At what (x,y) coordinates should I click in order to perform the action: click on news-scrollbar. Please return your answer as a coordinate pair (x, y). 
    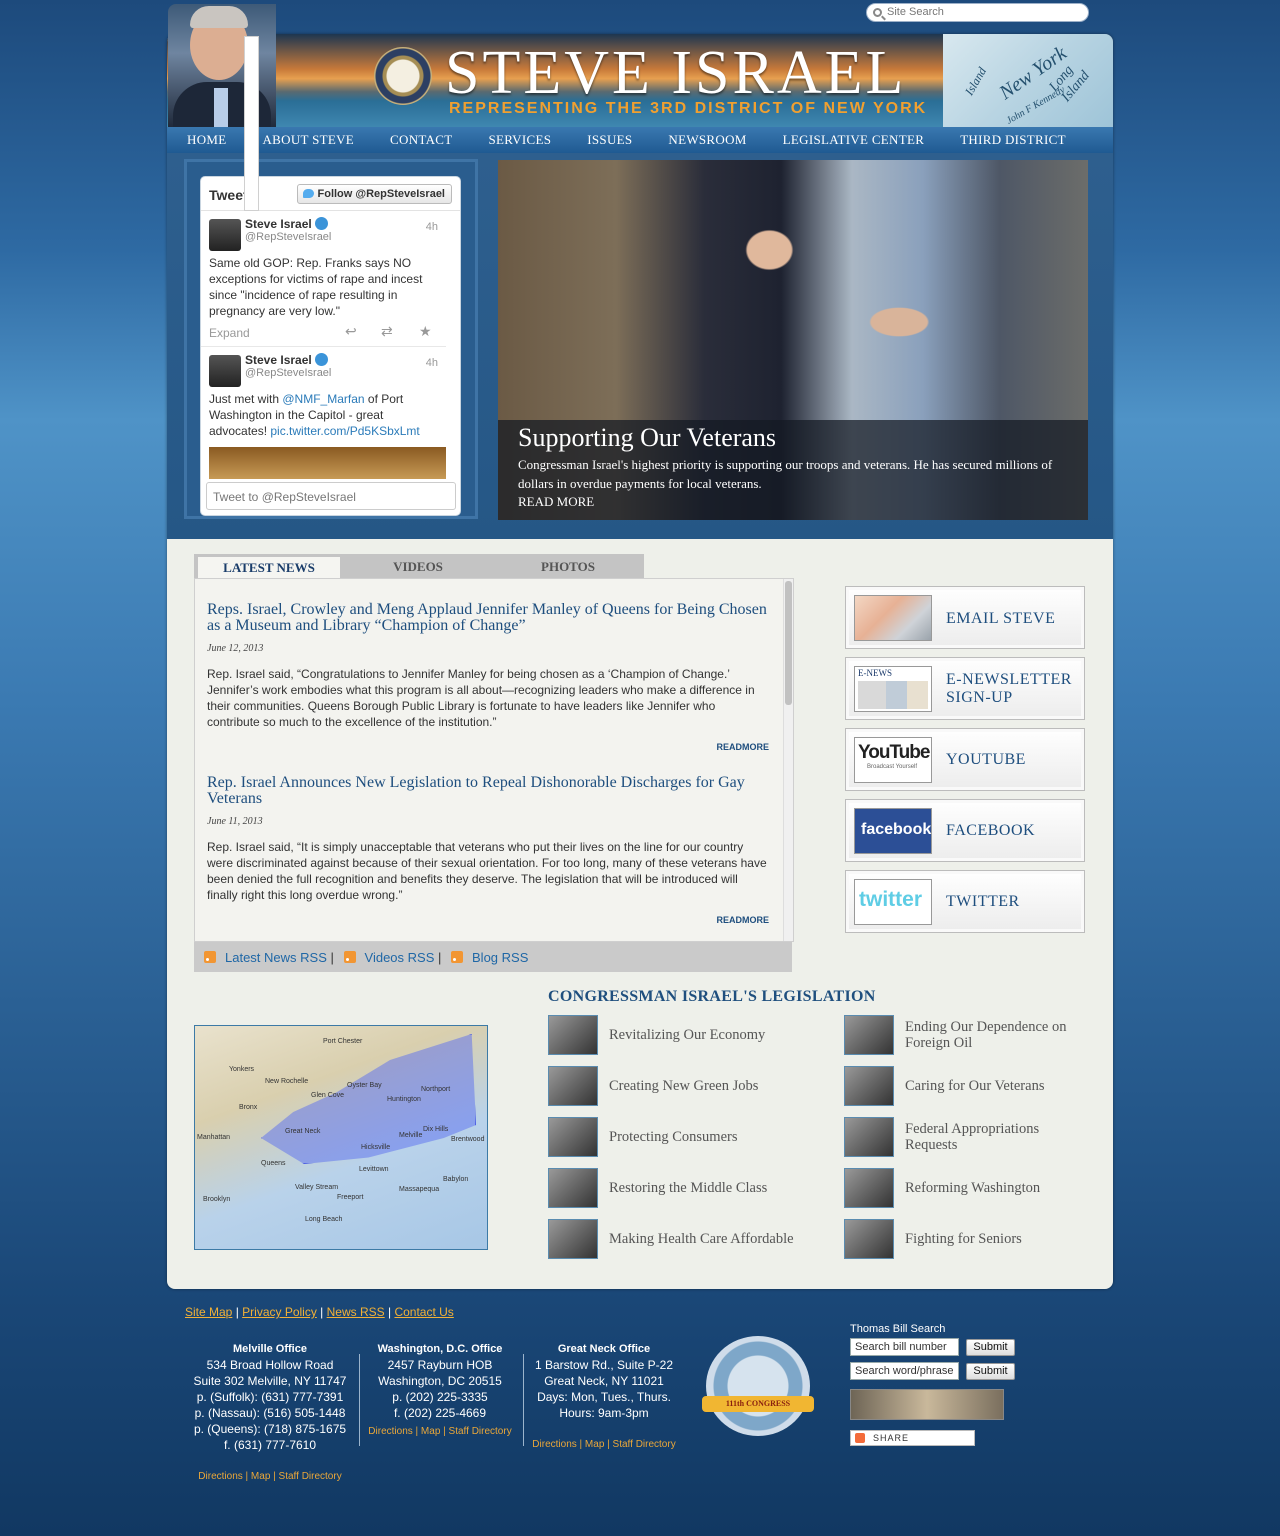
    Looking at the image, I should click on (788, 760).